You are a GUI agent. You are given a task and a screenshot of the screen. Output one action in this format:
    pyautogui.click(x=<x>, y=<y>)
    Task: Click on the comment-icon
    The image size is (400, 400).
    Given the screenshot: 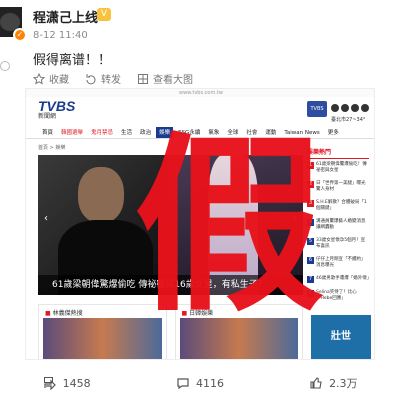 What is the action you would take?
    pyautogui.click(x=183, y=384)
    